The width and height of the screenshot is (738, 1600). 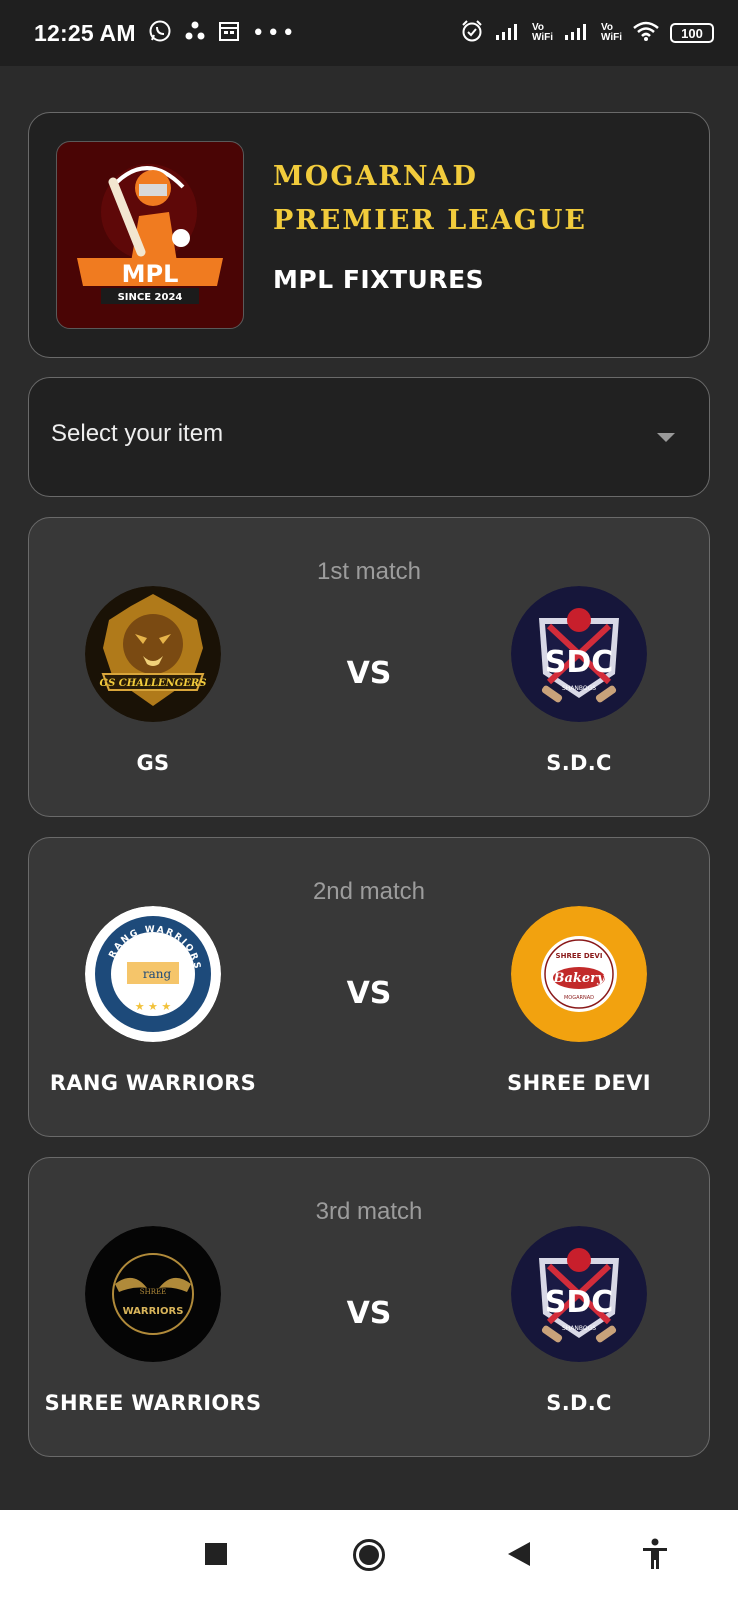 What do you see at coordinates (160, 33) in the screenshot?
I see `whatsapp-icon` at bounding box center [160, 33].